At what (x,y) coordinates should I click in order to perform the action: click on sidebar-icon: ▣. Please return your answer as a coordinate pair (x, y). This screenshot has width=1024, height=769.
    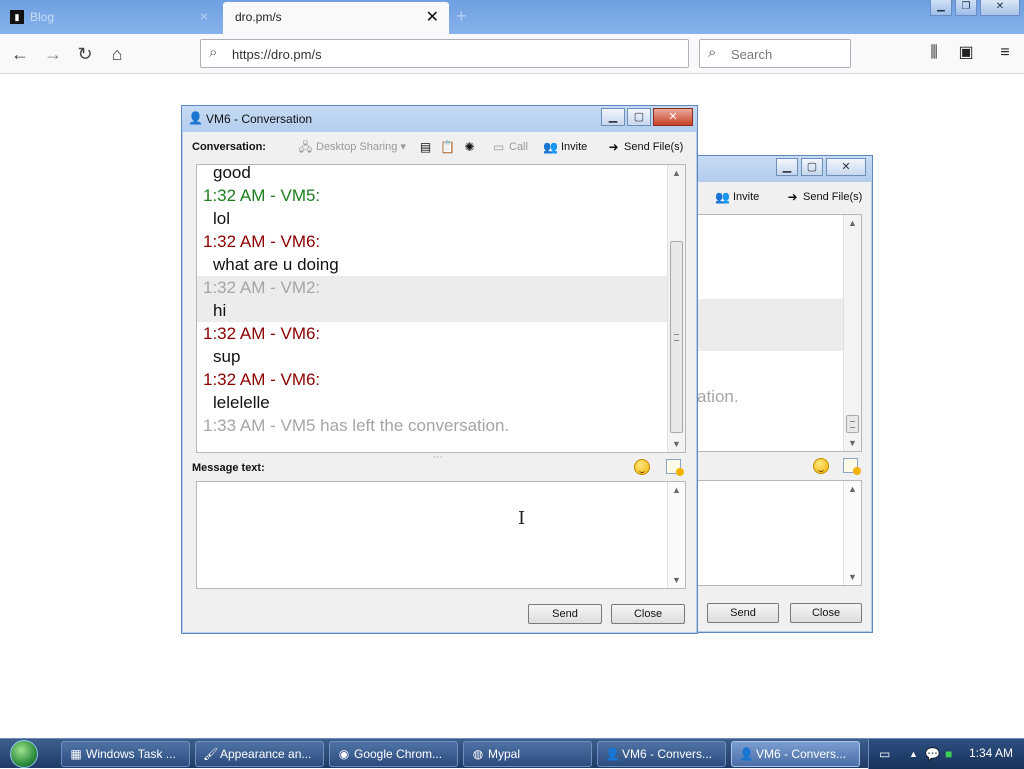
    Looking at the image, I should click on (966, 53).